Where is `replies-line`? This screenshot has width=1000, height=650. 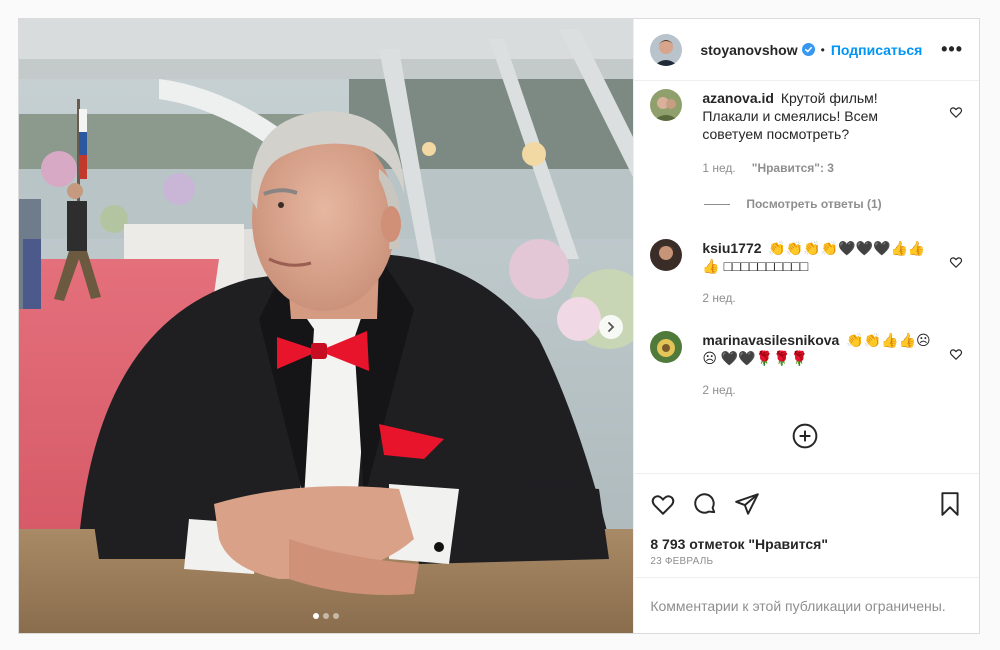 replies-line is located at coordinates (717, 204).